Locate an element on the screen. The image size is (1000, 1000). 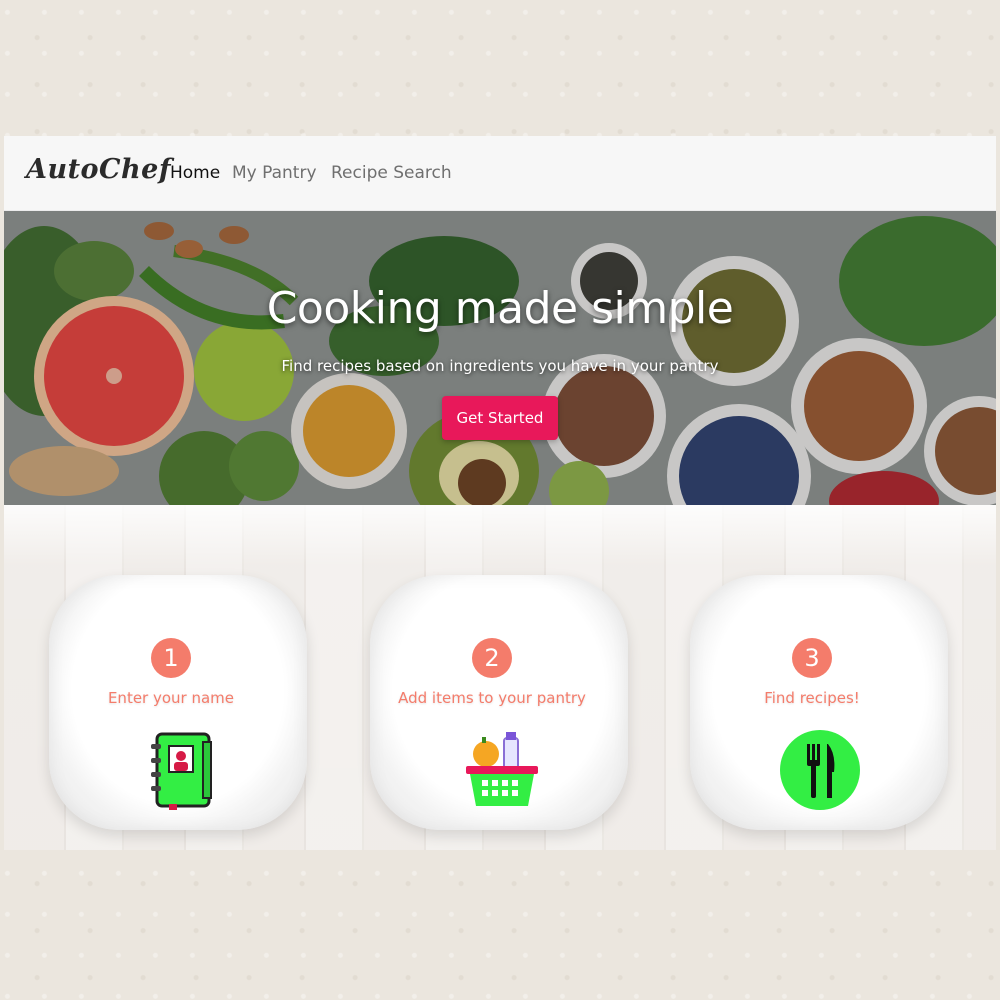
nav-link-my-pantry: My Pantry is located at coordinates (274, 173).